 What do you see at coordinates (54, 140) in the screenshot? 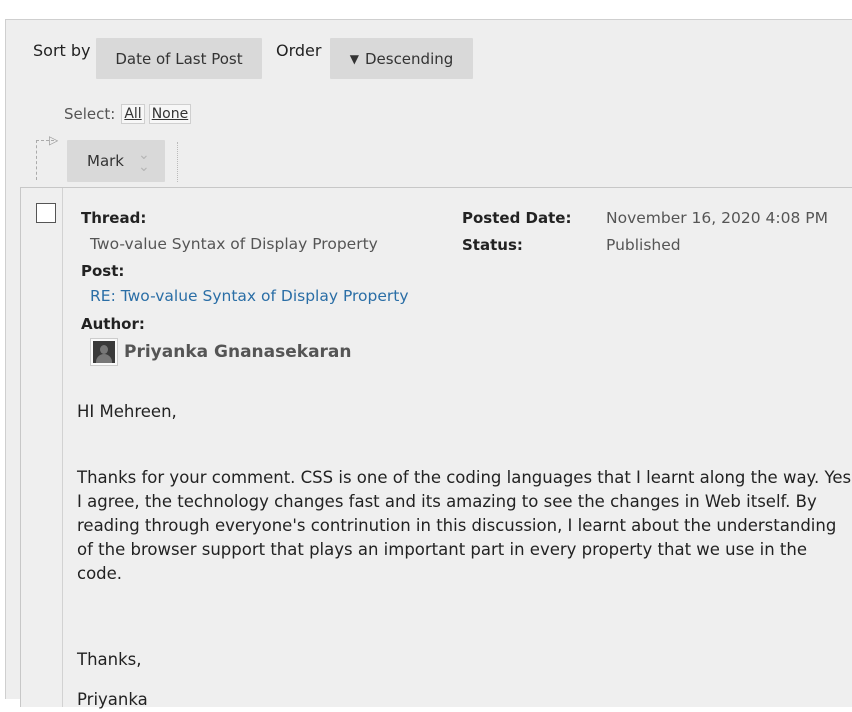
I see `arrow-right-icon: ▷` at bounding box center [54, 140].